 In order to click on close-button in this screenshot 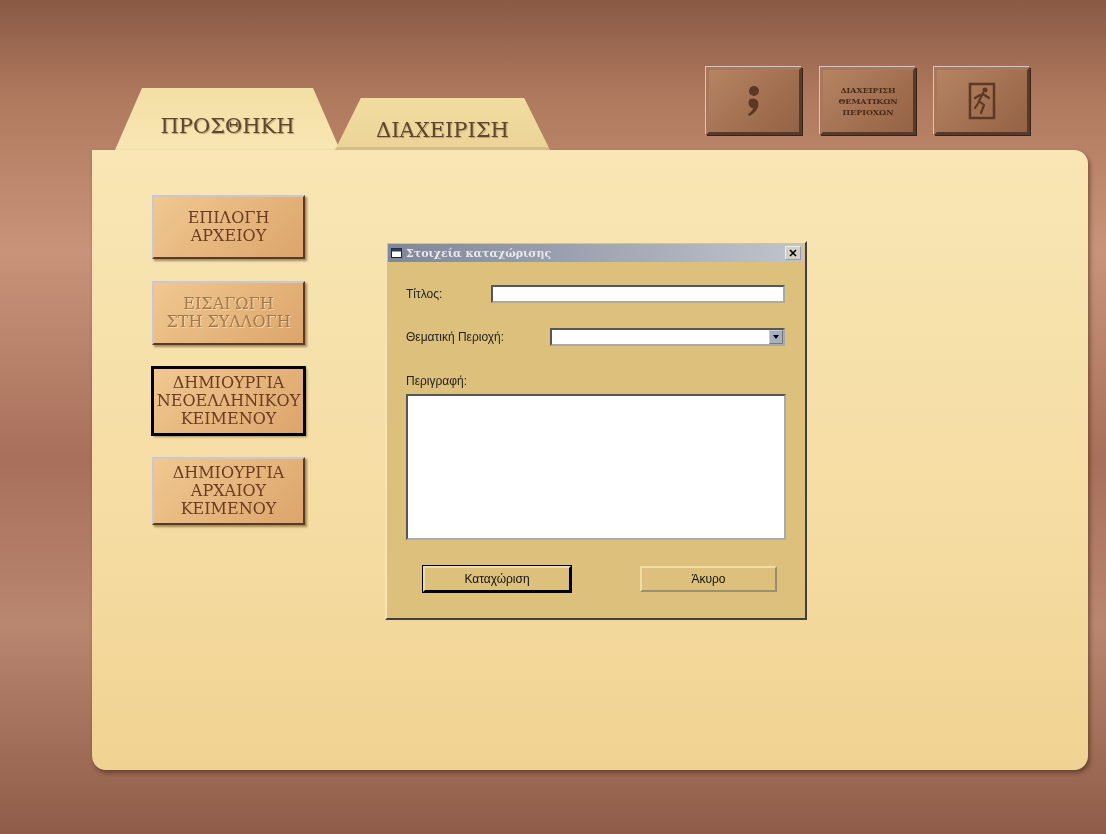, I will do `click(793, 253)`.